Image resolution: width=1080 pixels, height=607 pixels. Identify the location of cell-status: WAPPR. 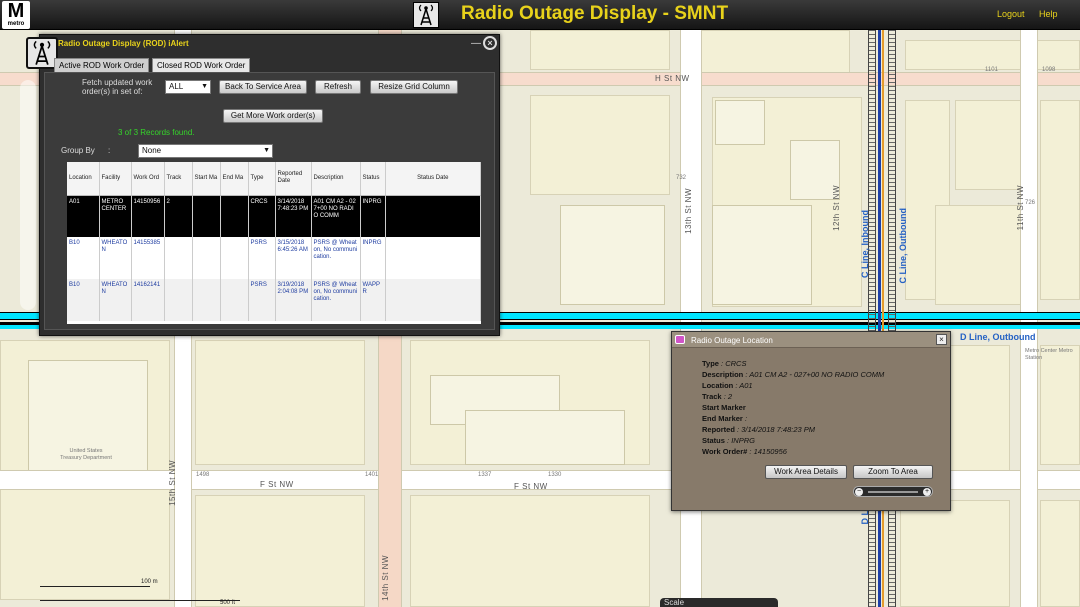
(373, 300).